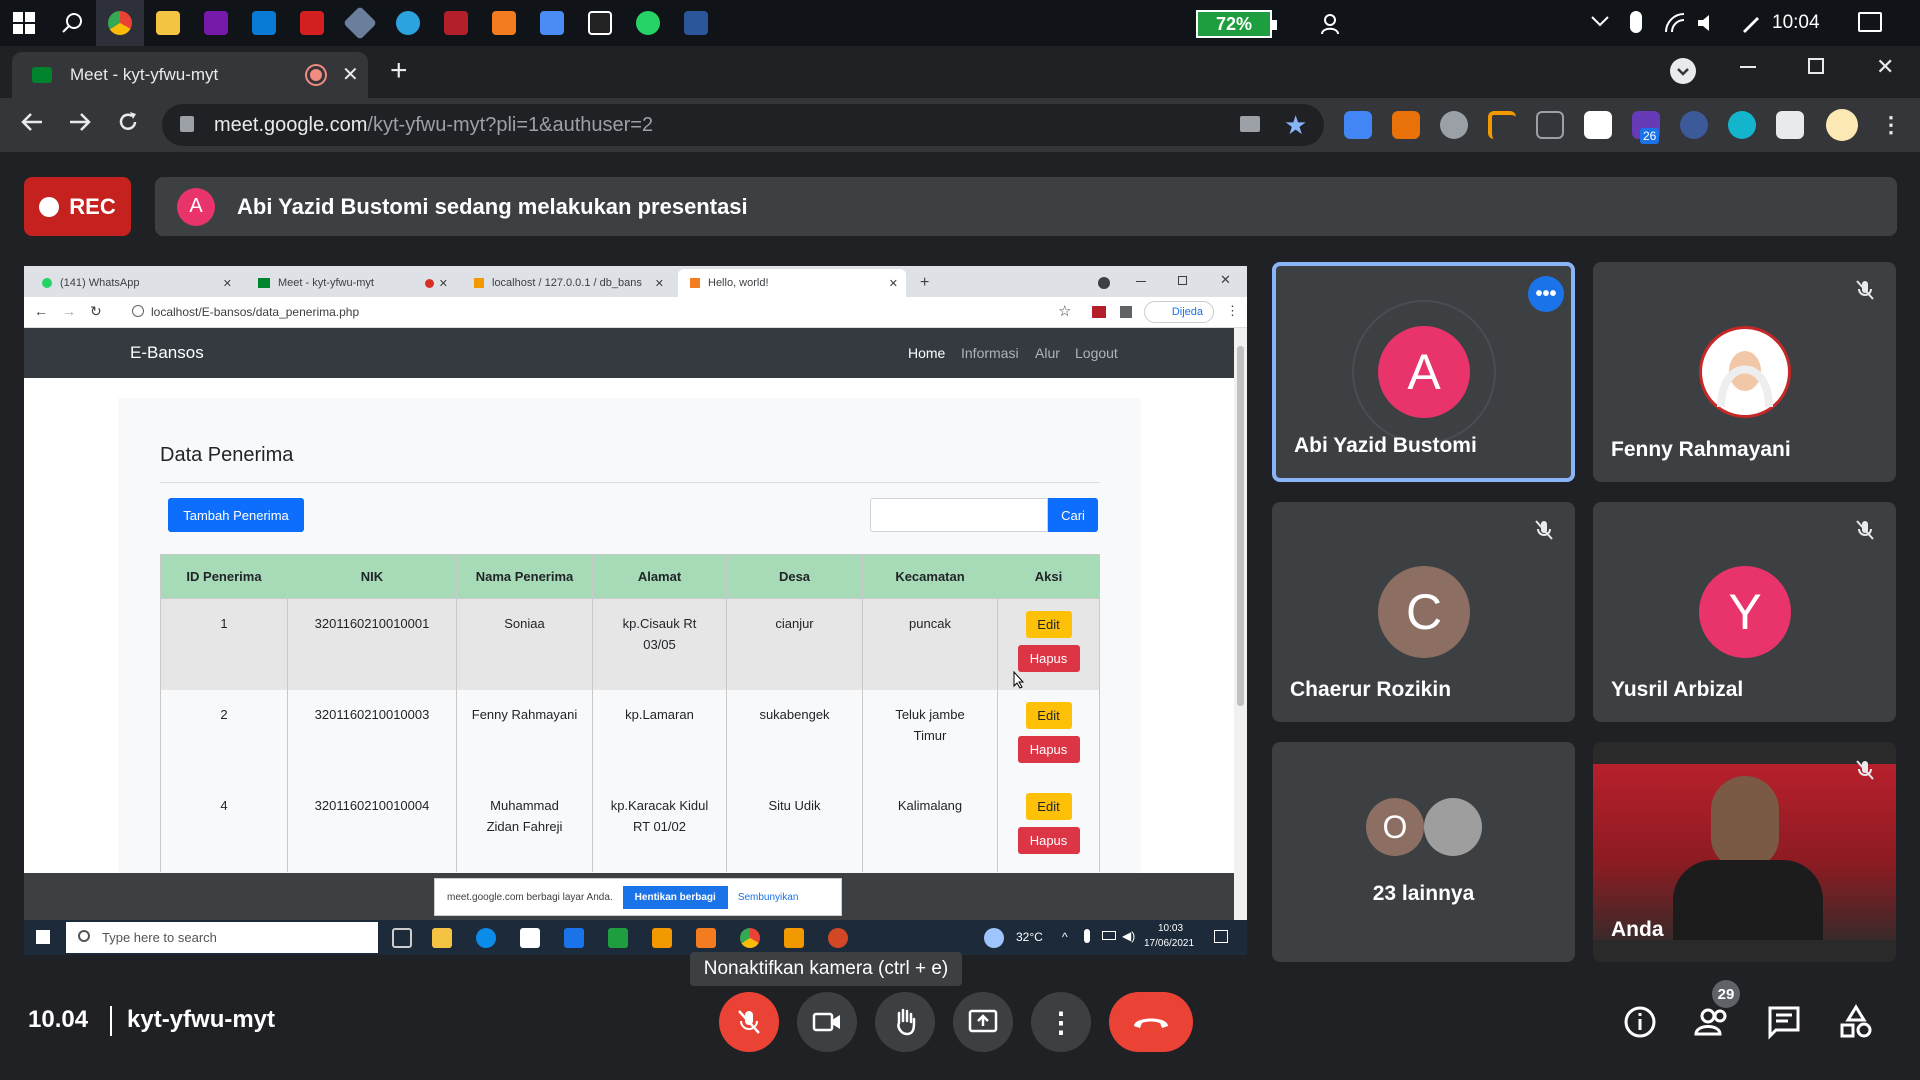  Describe the element at coordinates (1295, 125) in the screenshot. I see `bookmark-star-icon: ★` at that location.